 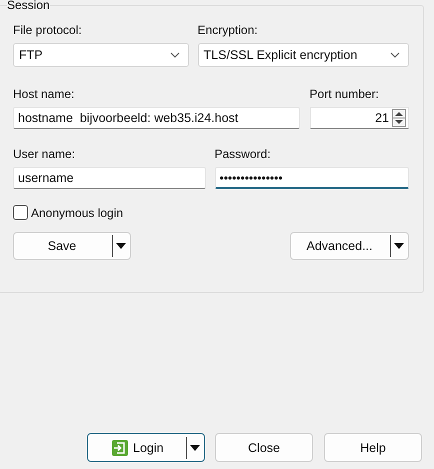 I want to click on port-field: 21, so click(x=359, y=118).